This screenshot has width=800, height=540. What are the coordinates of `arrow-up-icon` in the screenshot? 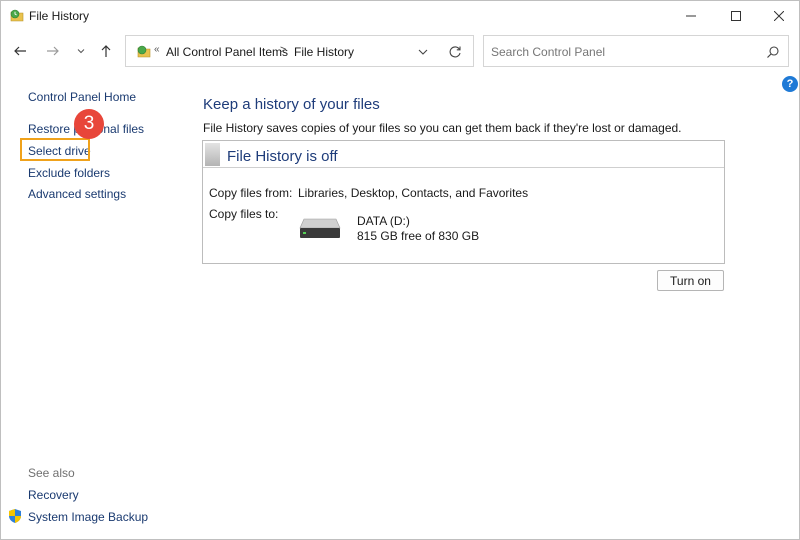 It's located at (106, 51).